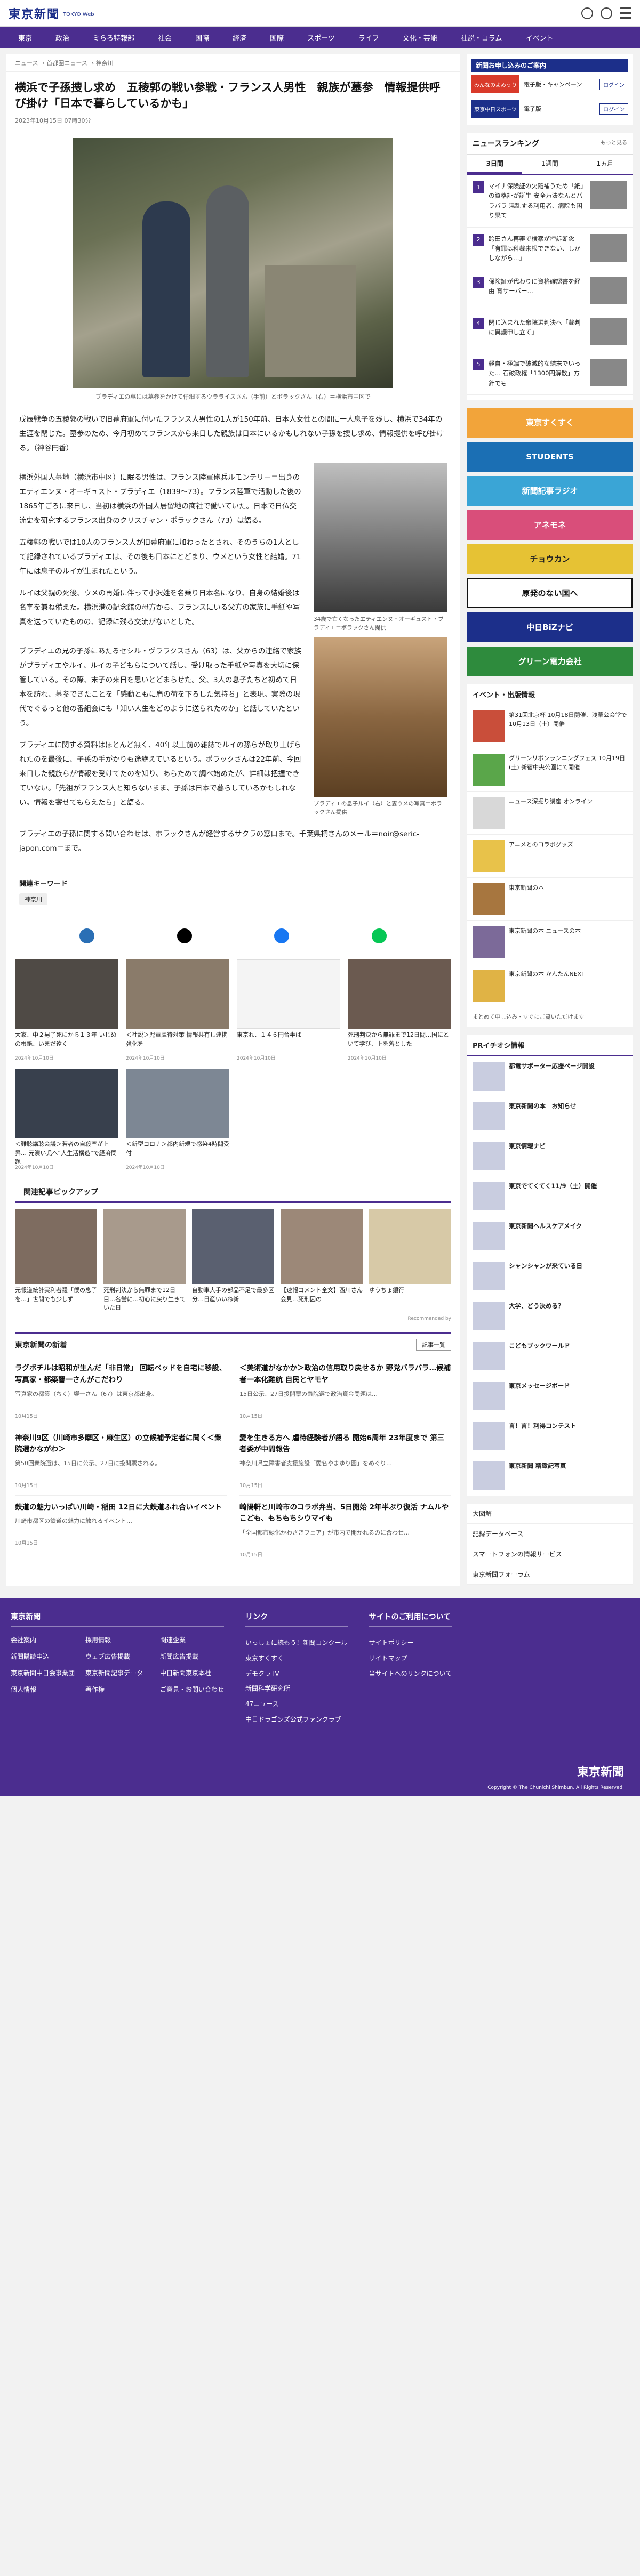 Image resolution: width=640 pixels, height=2576 pixels. I want to click on nav-item: 社会, so click(164, 38).